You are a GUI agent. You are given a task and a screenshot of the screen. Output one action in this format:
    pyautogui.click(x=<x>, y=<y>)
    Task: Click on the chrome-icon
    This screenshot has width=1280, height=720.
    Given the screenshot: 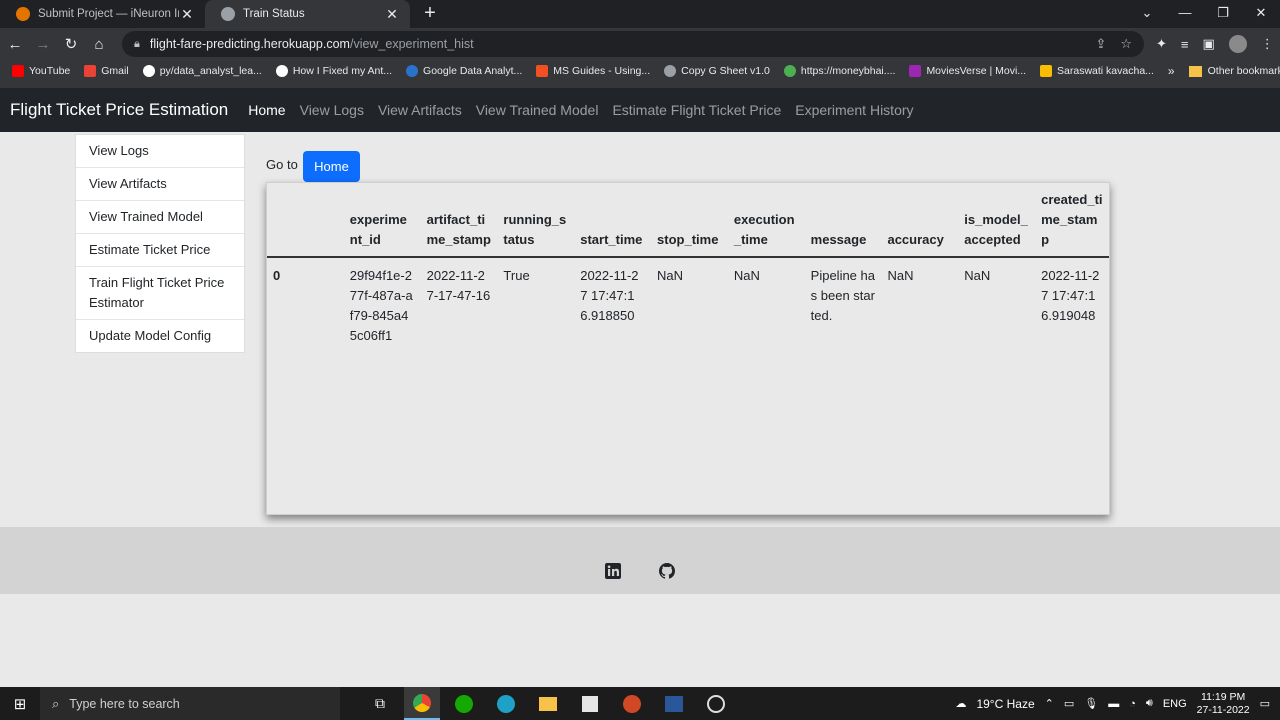 What is the action you would take?
    pyautogui.click(x=422, y=703)
    